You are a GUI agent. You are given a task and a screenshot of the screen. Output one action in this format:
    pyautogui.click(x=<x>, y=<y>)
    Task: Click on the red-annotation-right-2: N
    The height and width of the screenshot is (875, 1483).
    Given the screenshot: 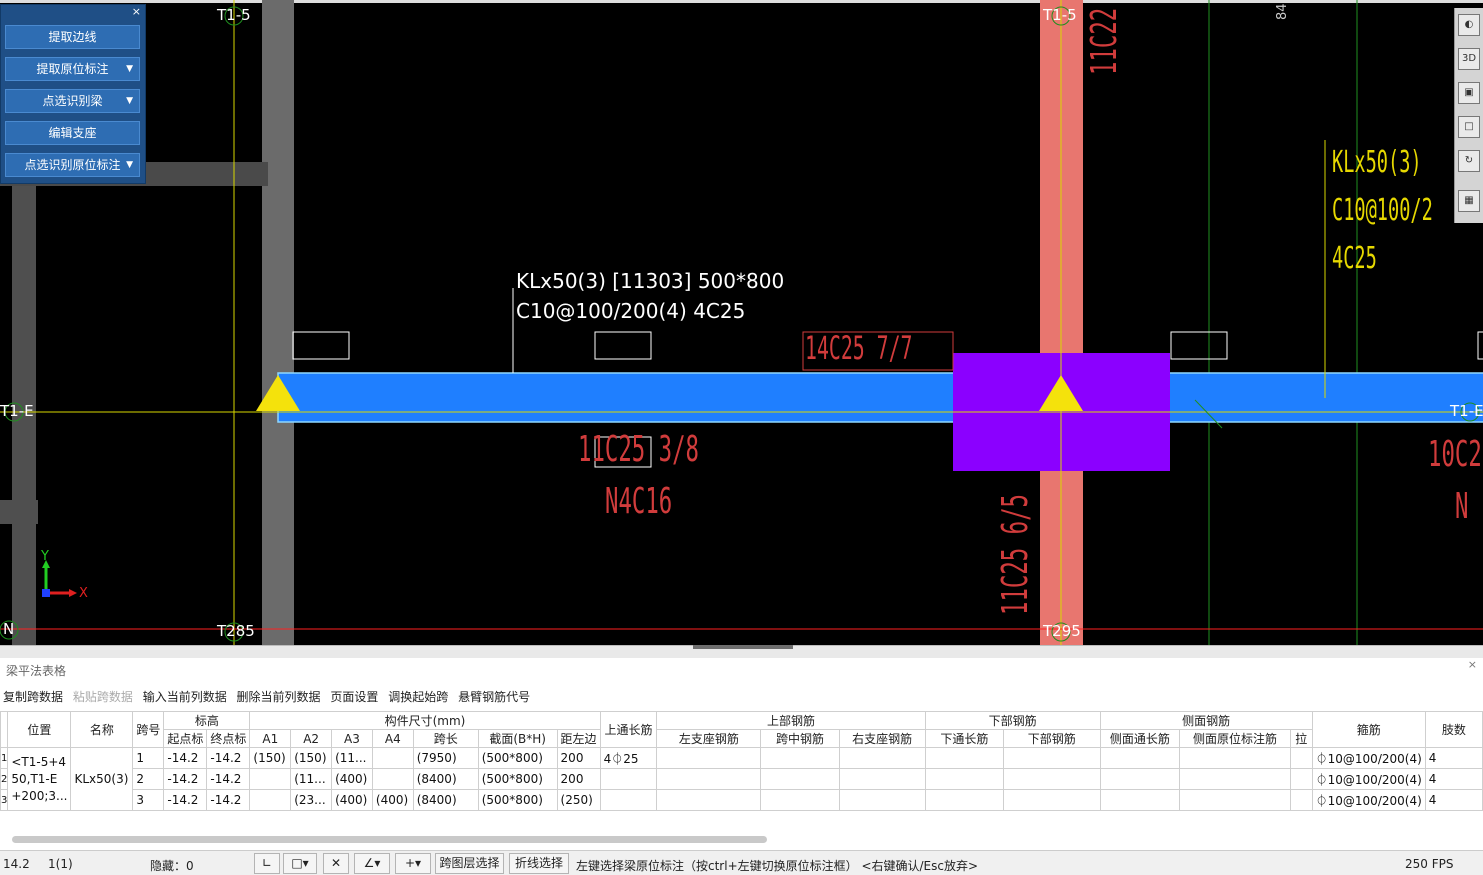 What is the action you would take?
    pyautogui.click(x=1461, y=507)
    